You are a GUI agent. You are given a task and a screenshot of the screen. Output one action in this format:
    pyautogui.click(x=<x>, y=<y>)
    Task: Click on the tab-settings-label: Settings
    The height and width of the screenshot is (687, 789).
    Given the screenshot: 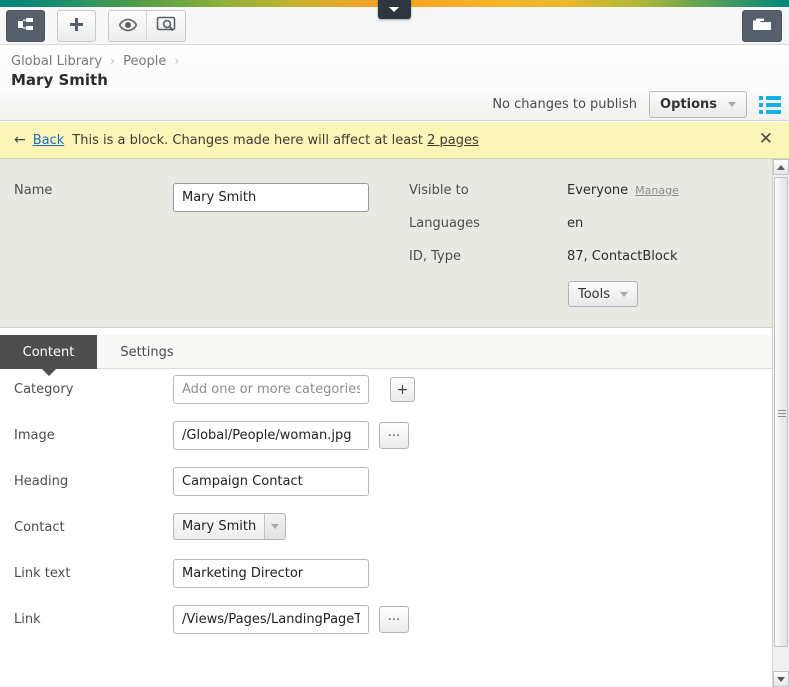 What is the action you would take?
    pyautogui.click(x=147, y=352)
    